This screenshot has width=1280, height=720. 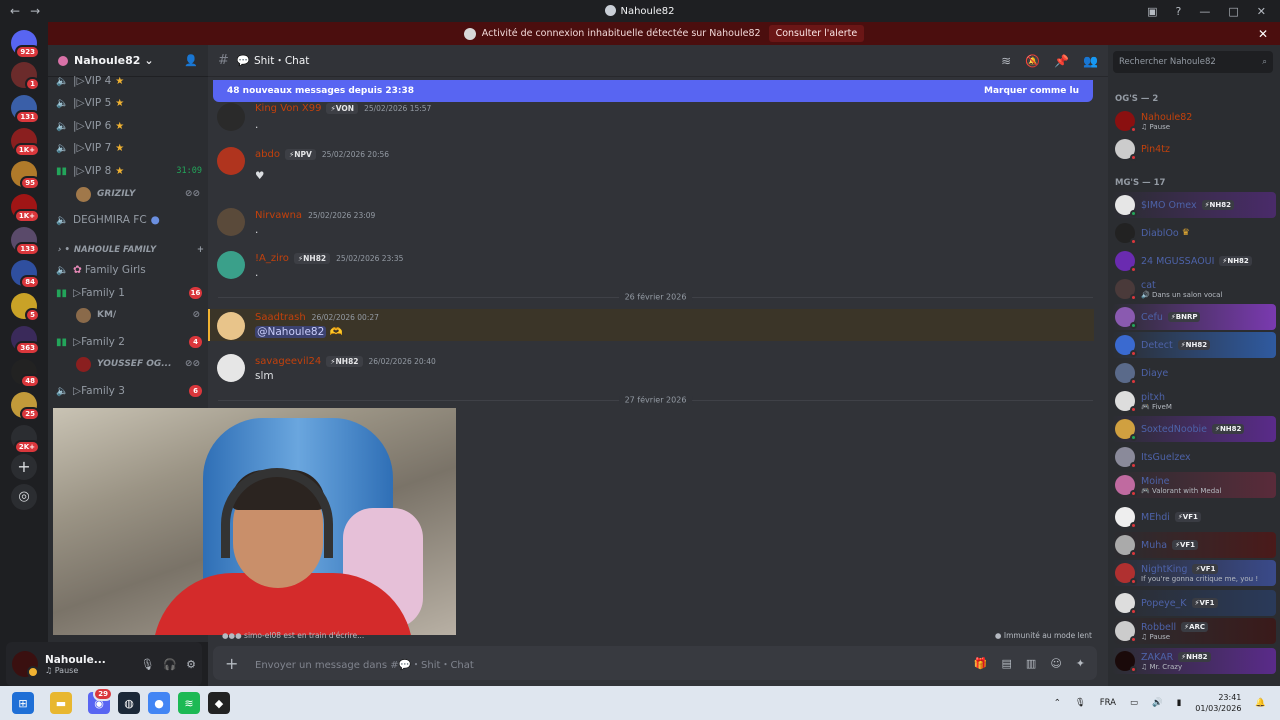 I want to click on channel-vip6: 🔈 |▷ VIP 6 ★, so click(x=129, y=126).